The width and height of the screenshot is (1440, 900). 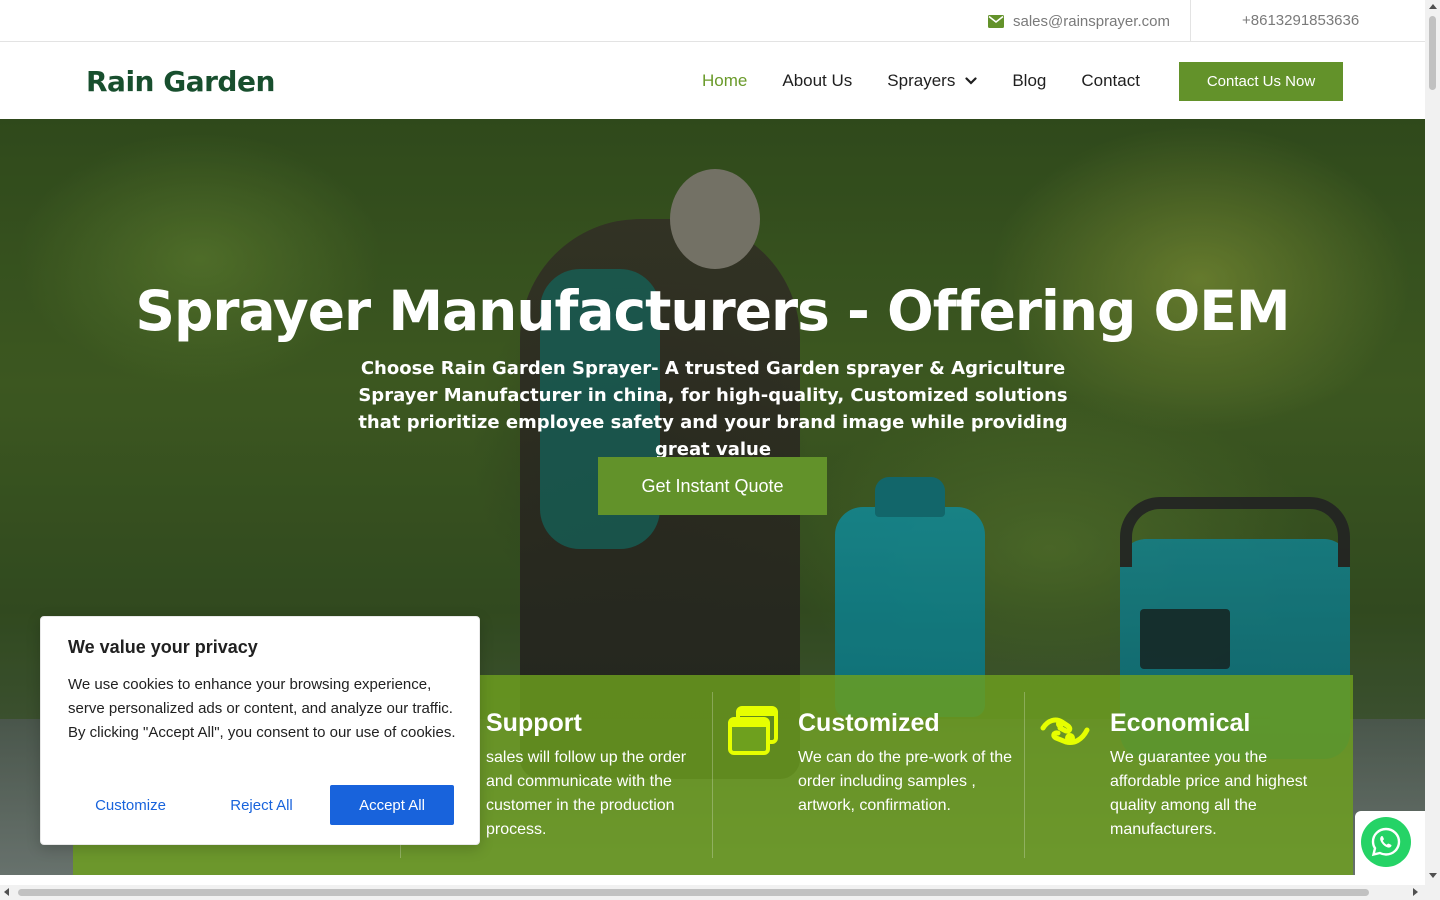 I want to click on nav-item-about-us: About Us, so click(x=817, y=81).